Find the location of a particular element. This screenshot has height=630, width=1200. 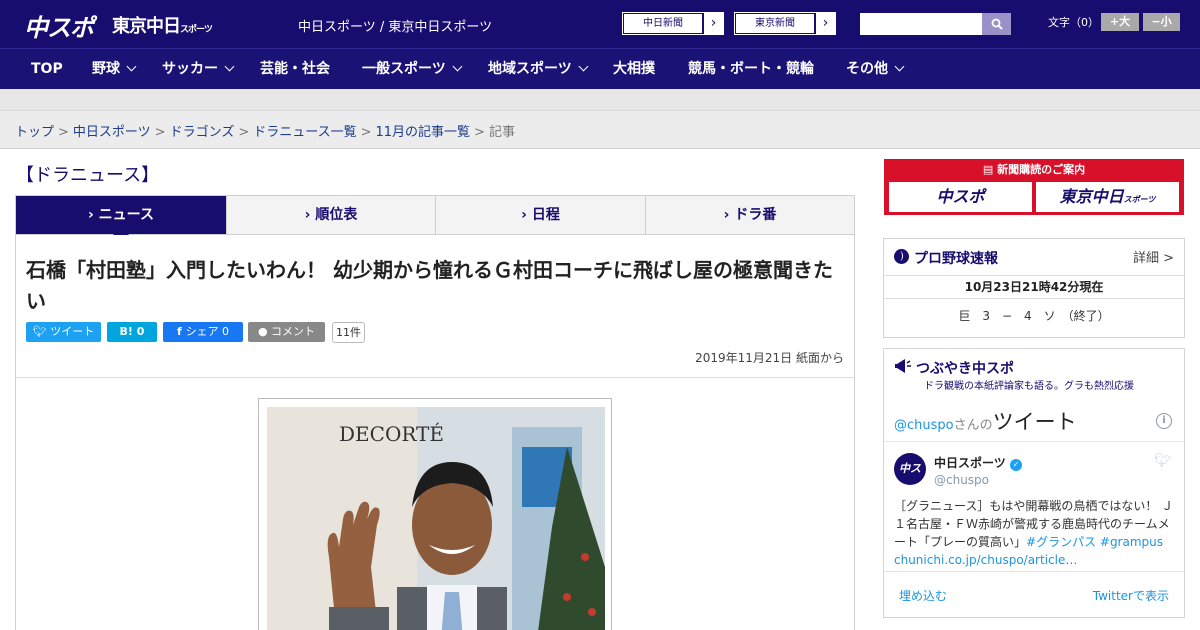

facebook-share-label: シェア 0 is located at coordinates (207, 331).